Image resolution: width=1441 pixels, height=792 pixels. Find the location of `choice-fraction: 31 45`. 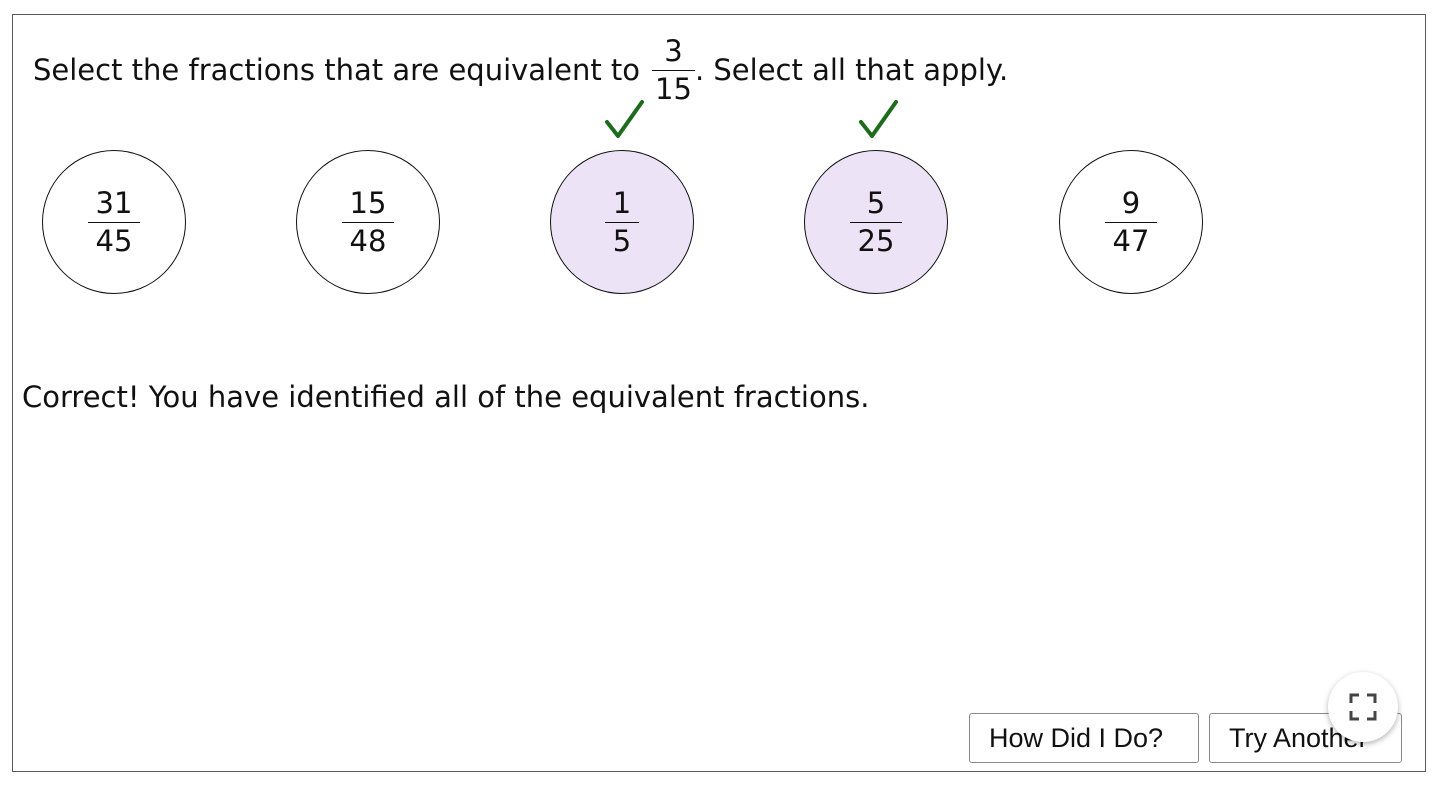

choice-fraction: 31 45 is located at coordinates (114, 221).